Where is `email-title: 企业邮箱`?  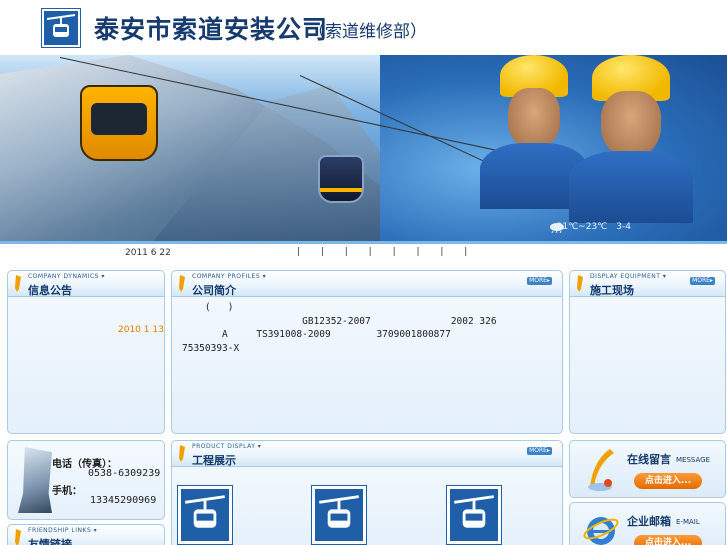 email-title: 企业邮箱 is located at coordinates (649, 521).